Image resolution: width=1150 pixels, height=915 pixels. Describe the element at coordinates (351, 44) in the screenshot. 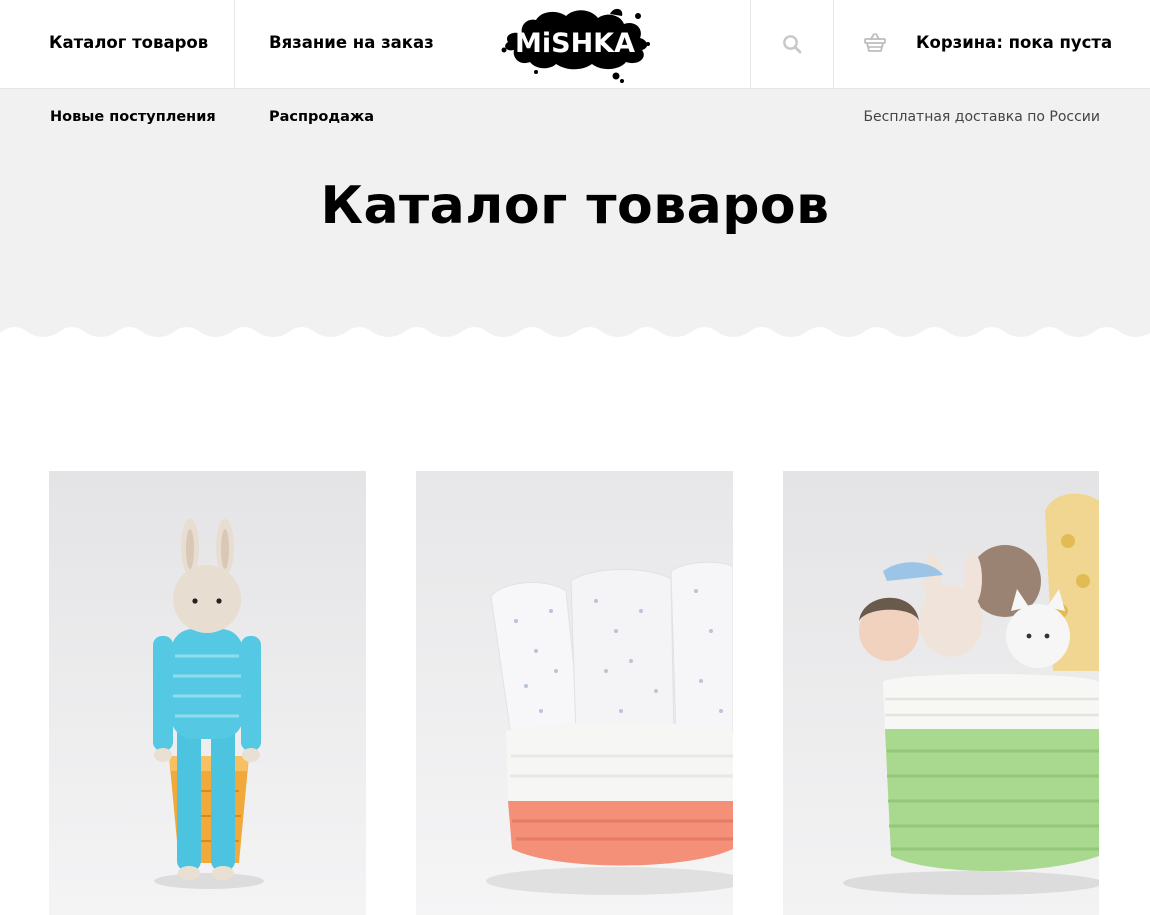

I see `nav-custom-knitting-link: Вязание на заказ` at that location.